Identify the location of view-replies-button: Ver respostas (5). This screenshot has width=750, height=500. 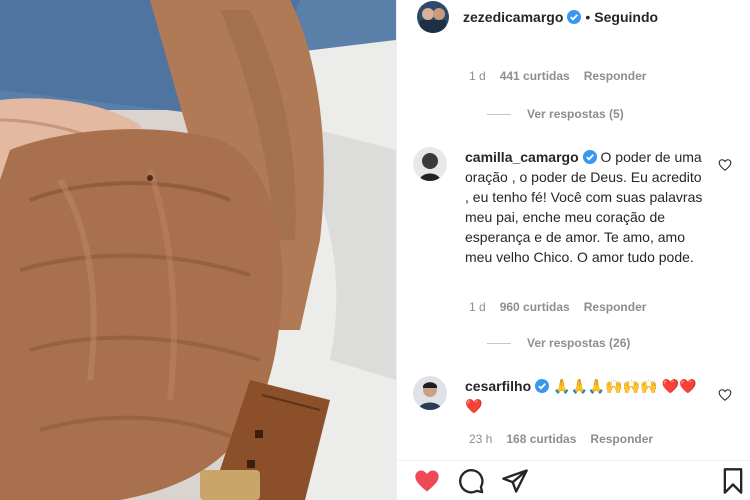
(555, 114).